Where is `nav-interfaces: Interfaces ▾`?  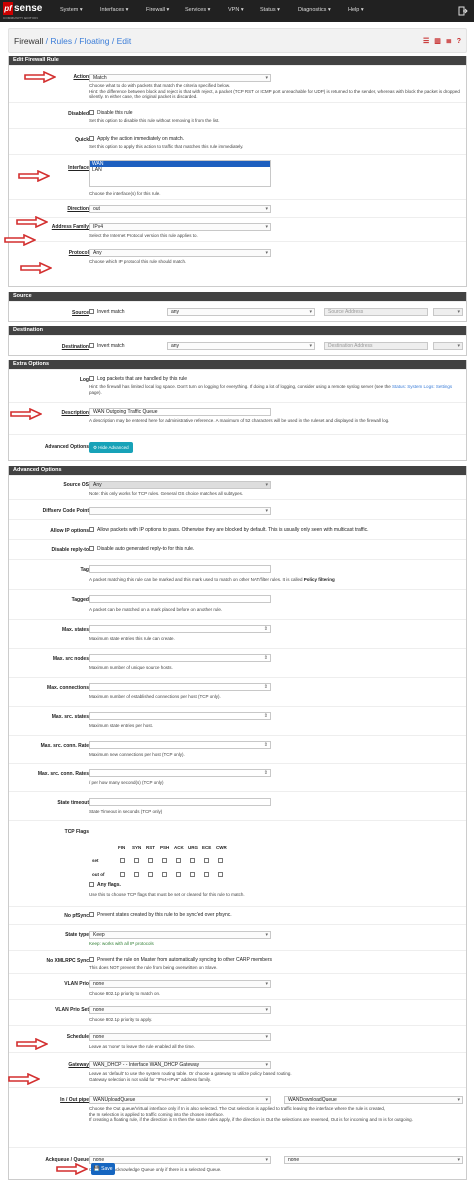 nav-interfaces: Interfaces ▾ is located at coordinates (114, 10).